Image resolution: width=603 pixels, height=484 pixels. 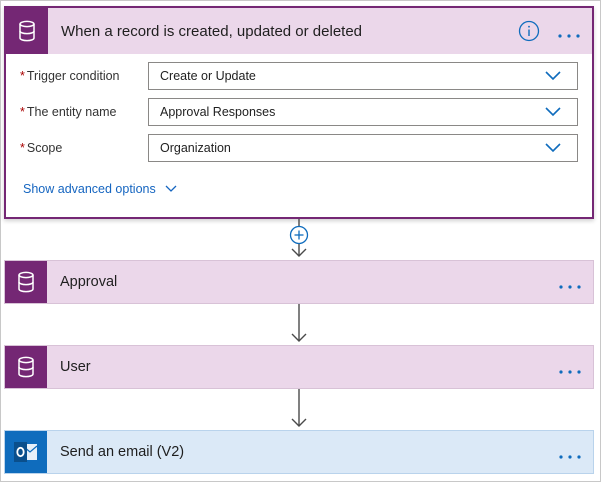 What do you see at coordinates (122, 452) in the screenshot?
I see `action-title: Send an email (V2)` at bounding box center [122, 452].